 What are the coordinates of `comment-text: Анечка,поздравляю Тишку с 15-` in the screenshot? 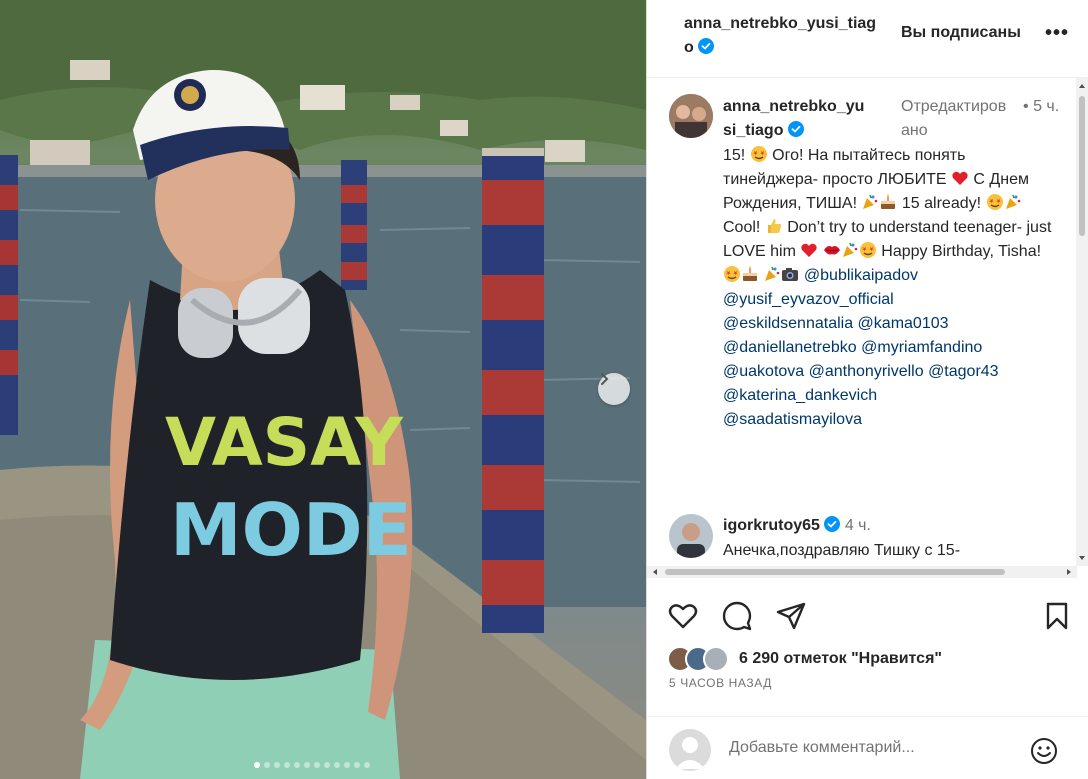 It's located at (842, 550).